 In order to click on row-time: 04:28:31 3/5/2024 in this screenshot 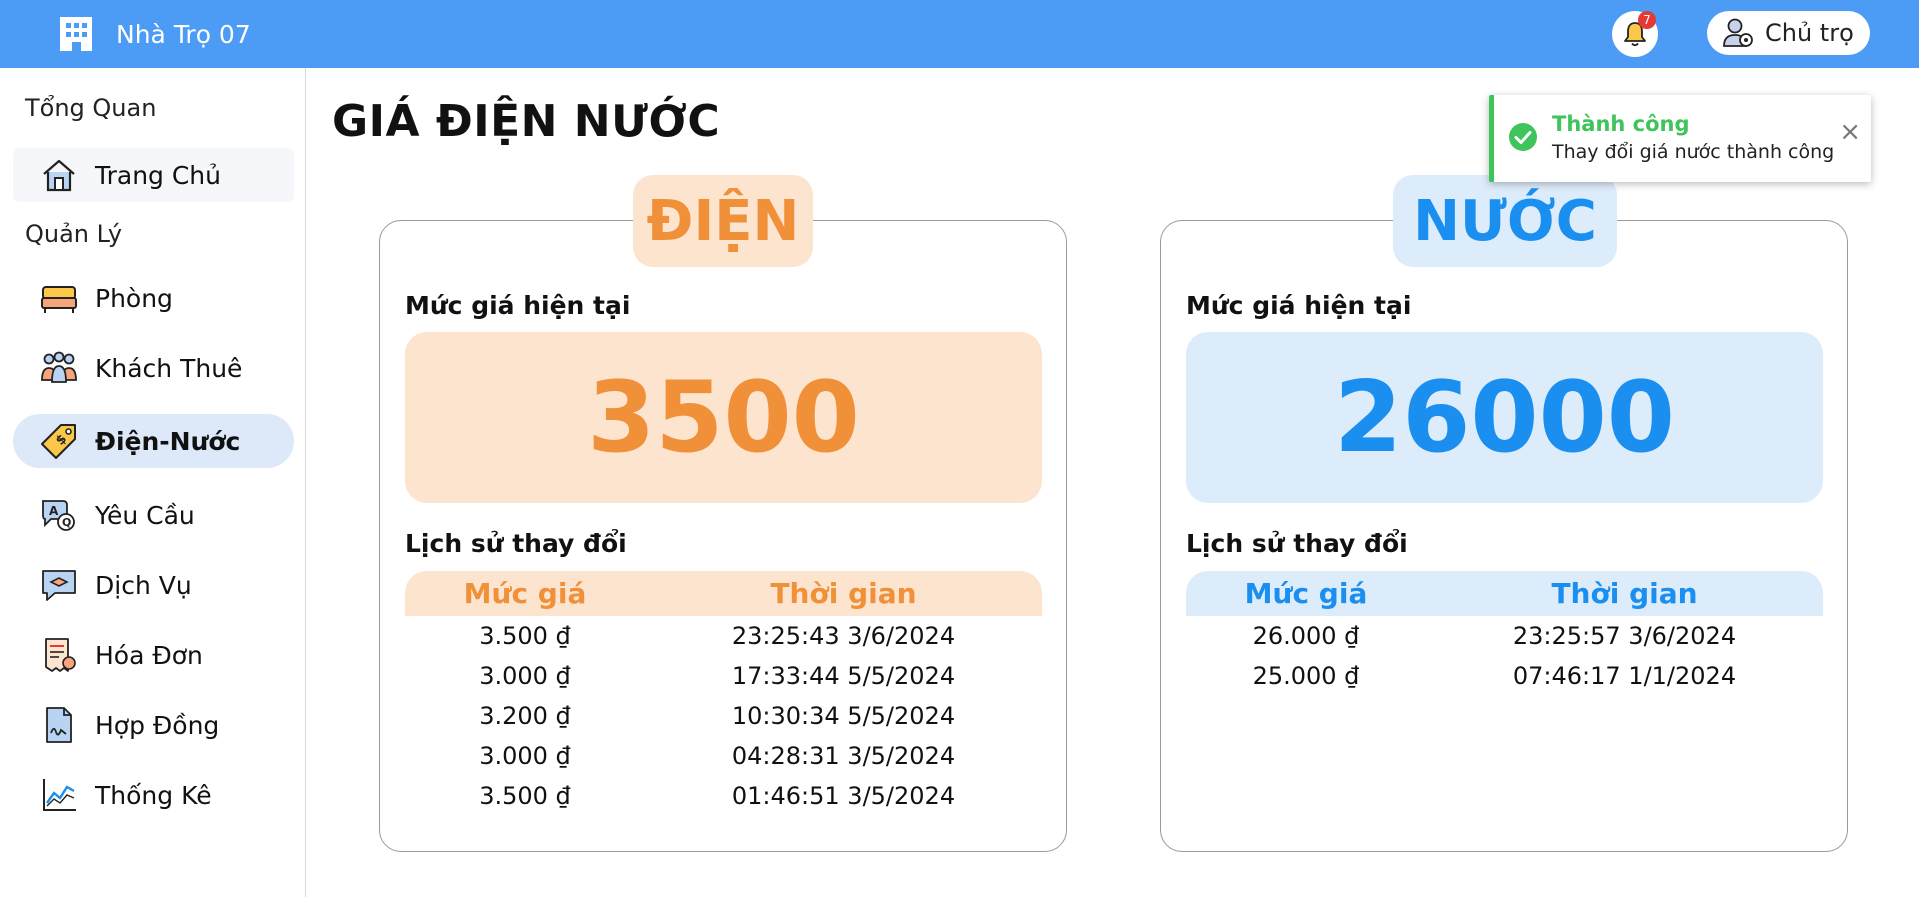, I will do `click(843, 756)`.